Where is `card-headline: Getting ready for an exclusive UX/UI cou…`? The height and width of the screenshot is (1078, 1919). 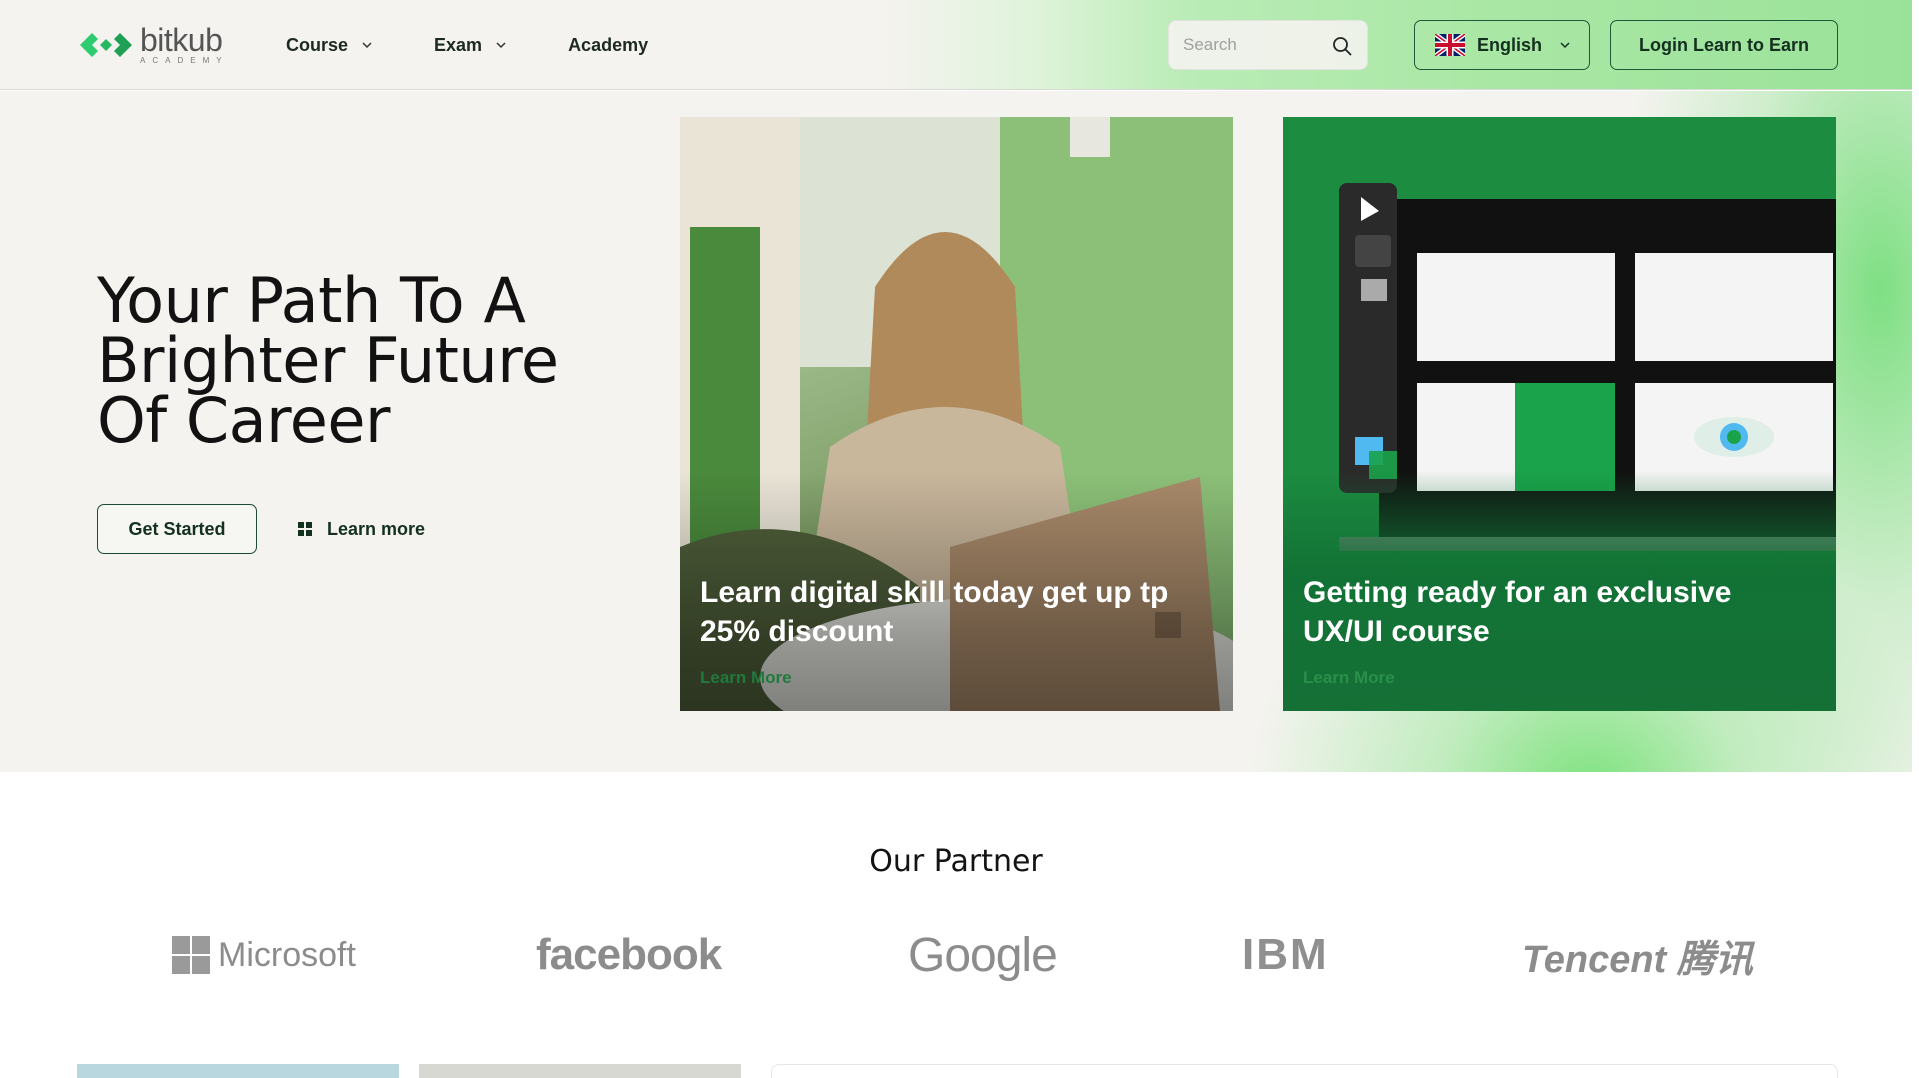 card-headline: Getting ready for an exclusive UX/UI cou… is located at coordinates (1517, 612).